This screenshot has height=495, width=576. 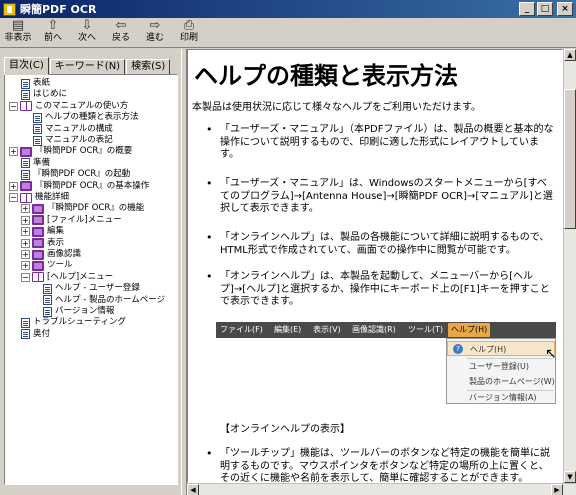 I want to click on scroll-left-icon: ◀, so click(x=193, y=489).